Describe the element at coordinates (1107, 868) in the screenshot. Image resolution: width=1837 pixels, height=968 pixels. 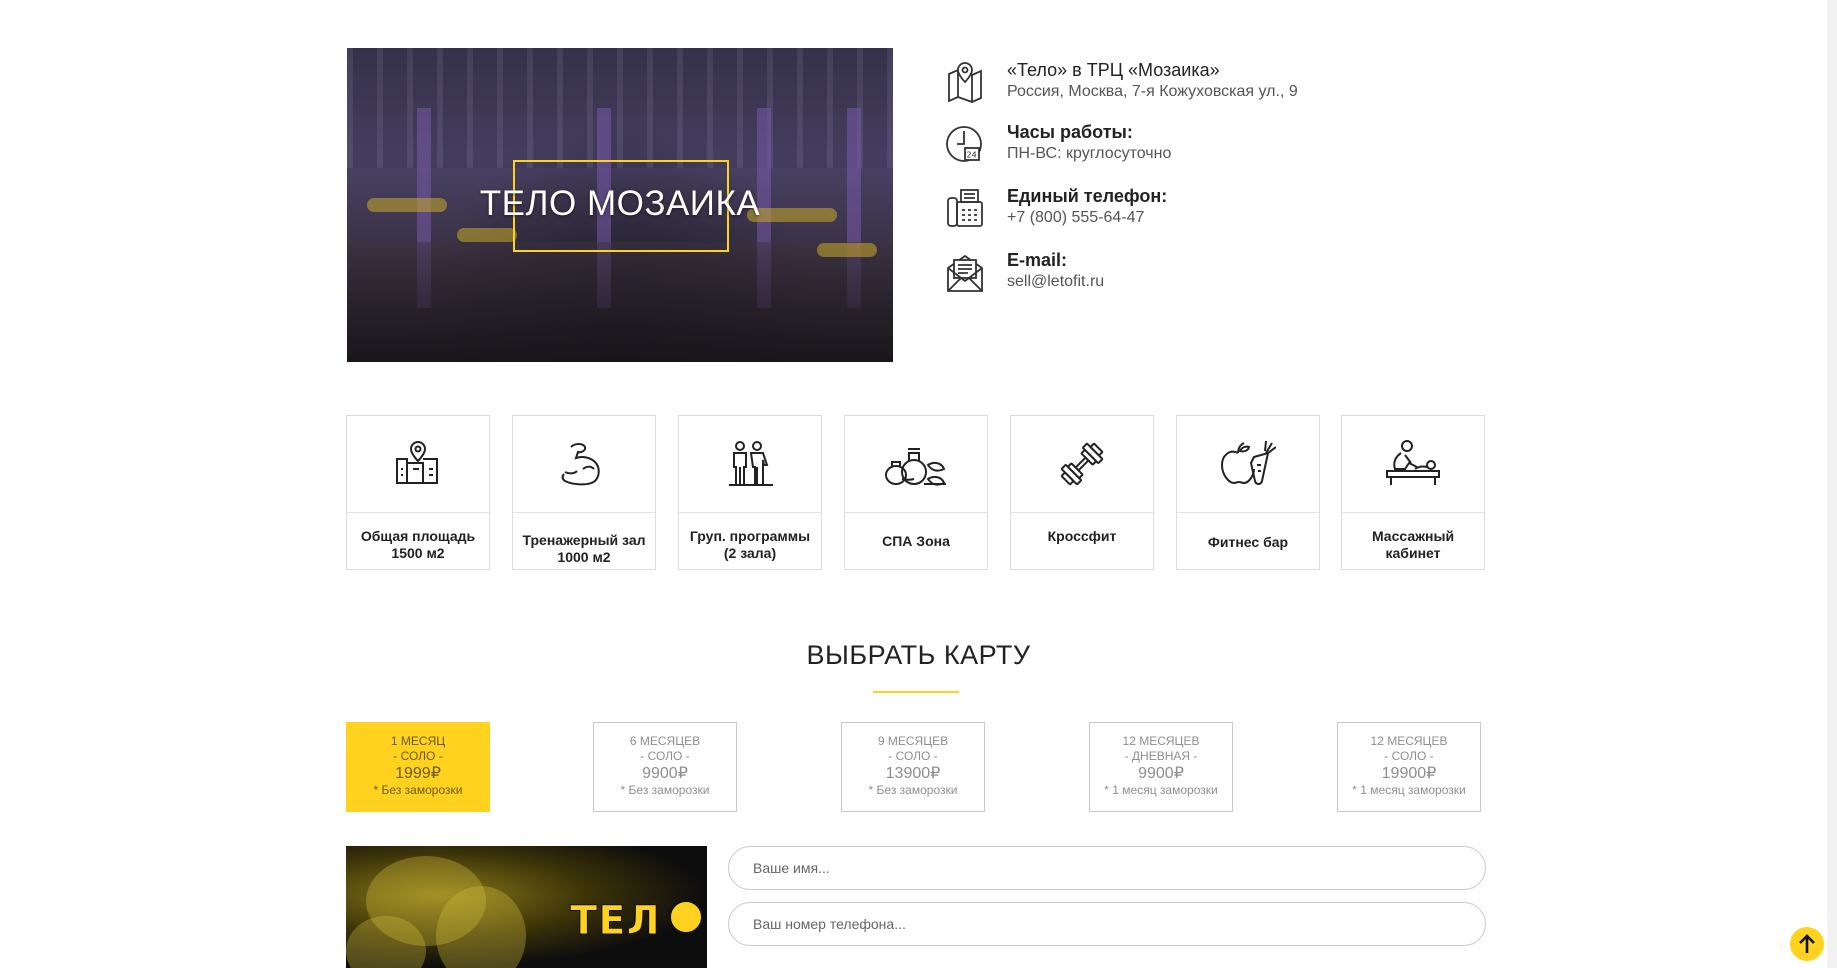
I see `name-input` at that location.